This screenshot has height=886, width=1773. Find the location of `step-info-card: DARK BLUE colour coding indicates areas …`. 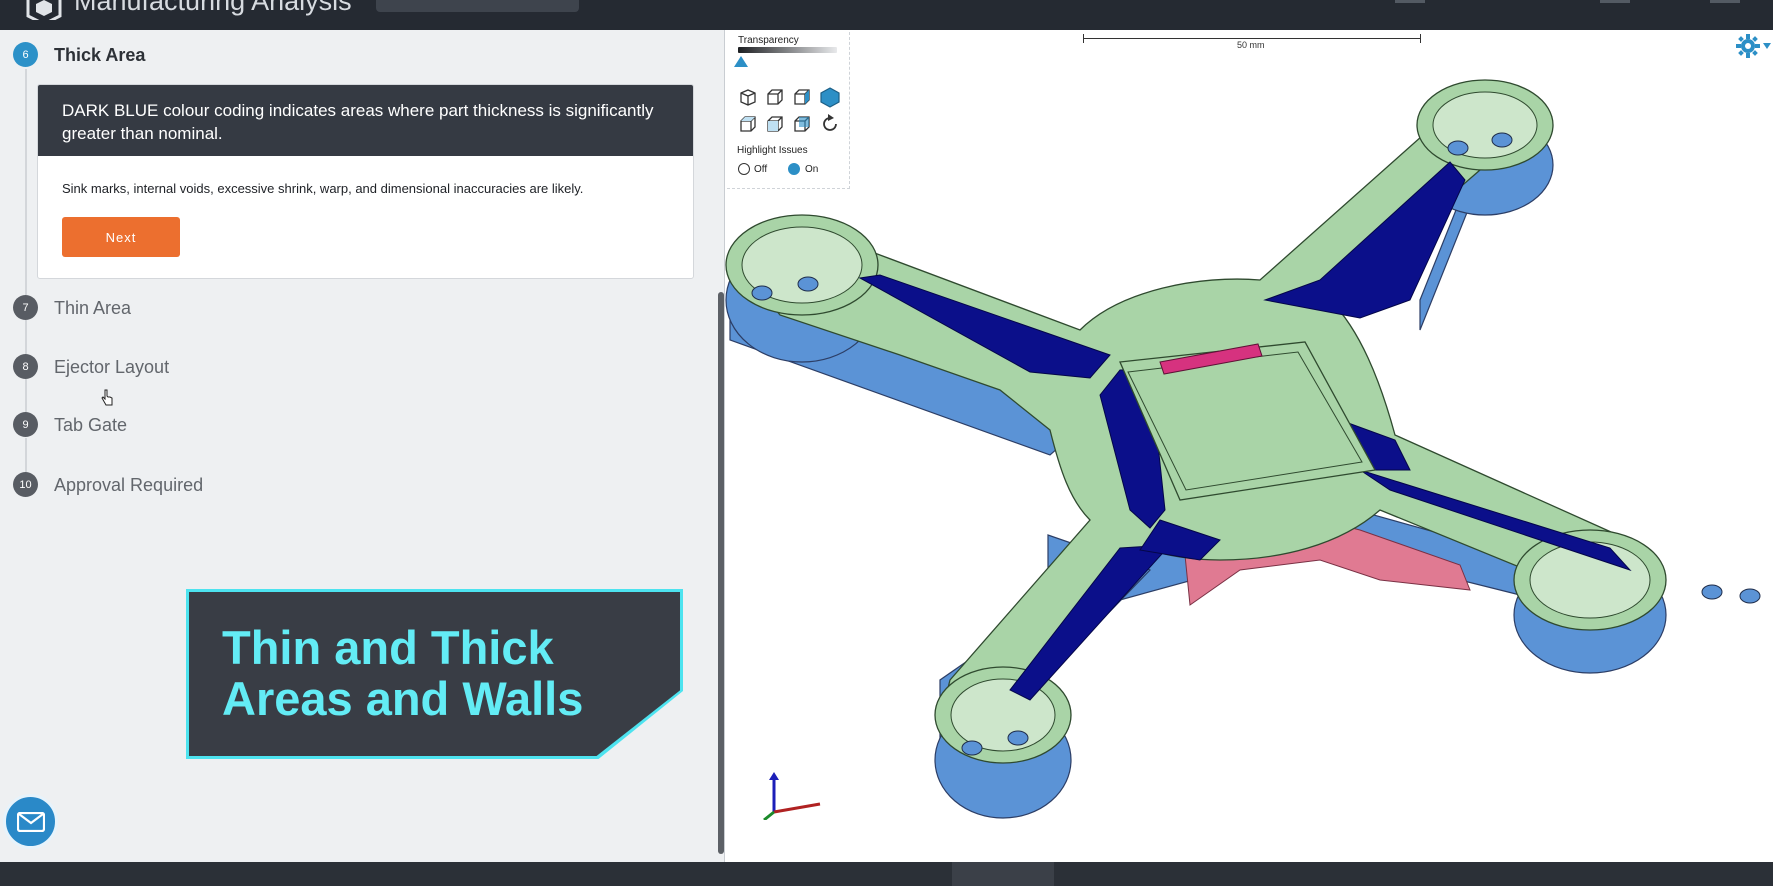

step-info-card: DARK BLUE colour coding indicates areas … is located at coordinates (365, 181).